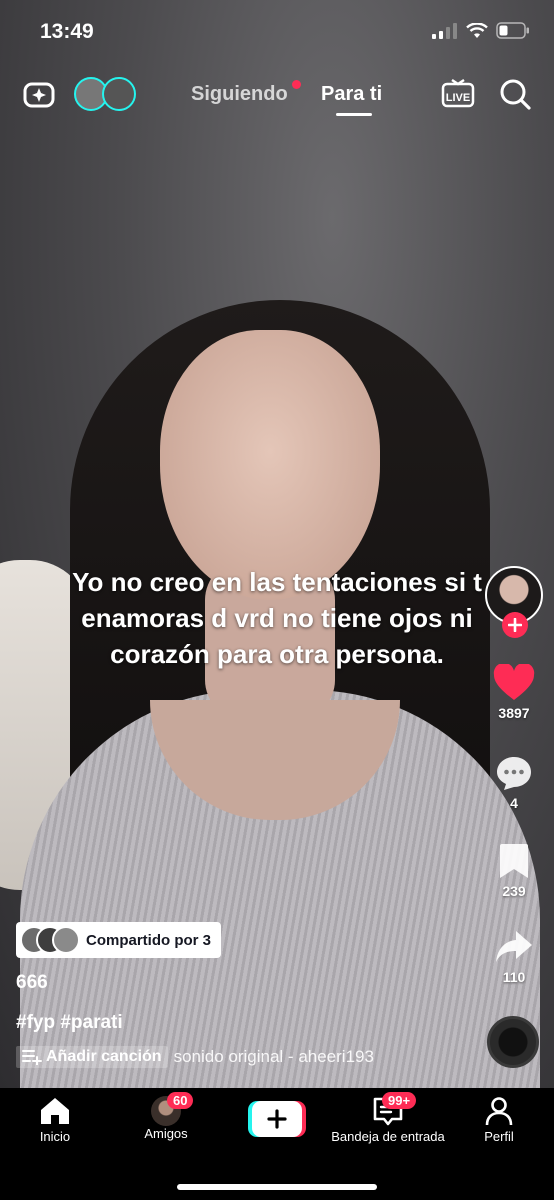 Image resolution: width=554 pixels, height=1200 pixels. I want to click on creator-avatar-group, so click(514, 602).